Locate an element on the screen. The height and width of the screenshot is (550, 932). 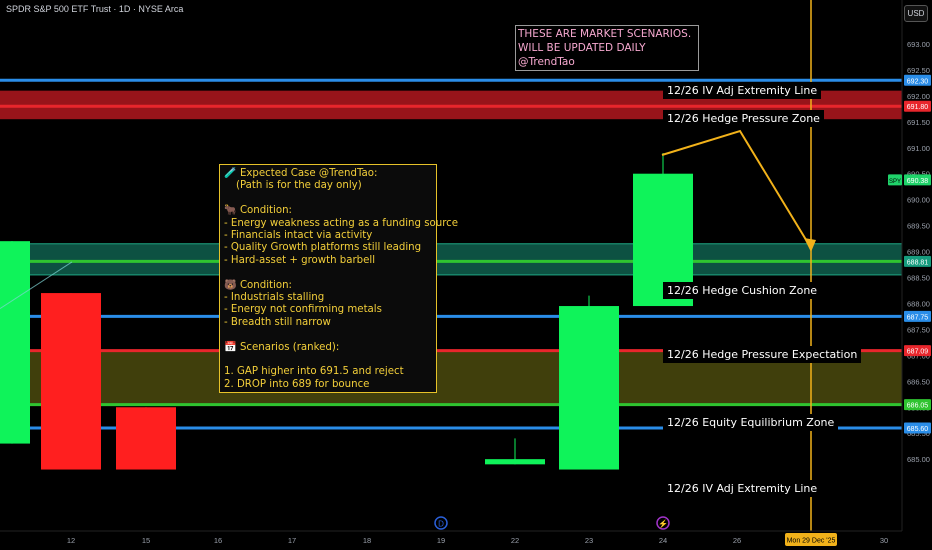
price-tick-label: 690.00 is located at coordinates (918, 200).